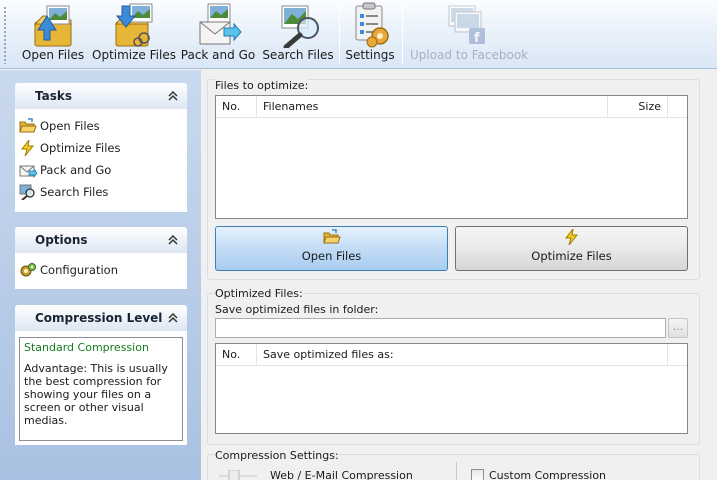 This screenshot has width=717, height=480. Describe the element at coordinates (466, 25) in the screenshot. I see `facebook-upload-icon: f` at that location.